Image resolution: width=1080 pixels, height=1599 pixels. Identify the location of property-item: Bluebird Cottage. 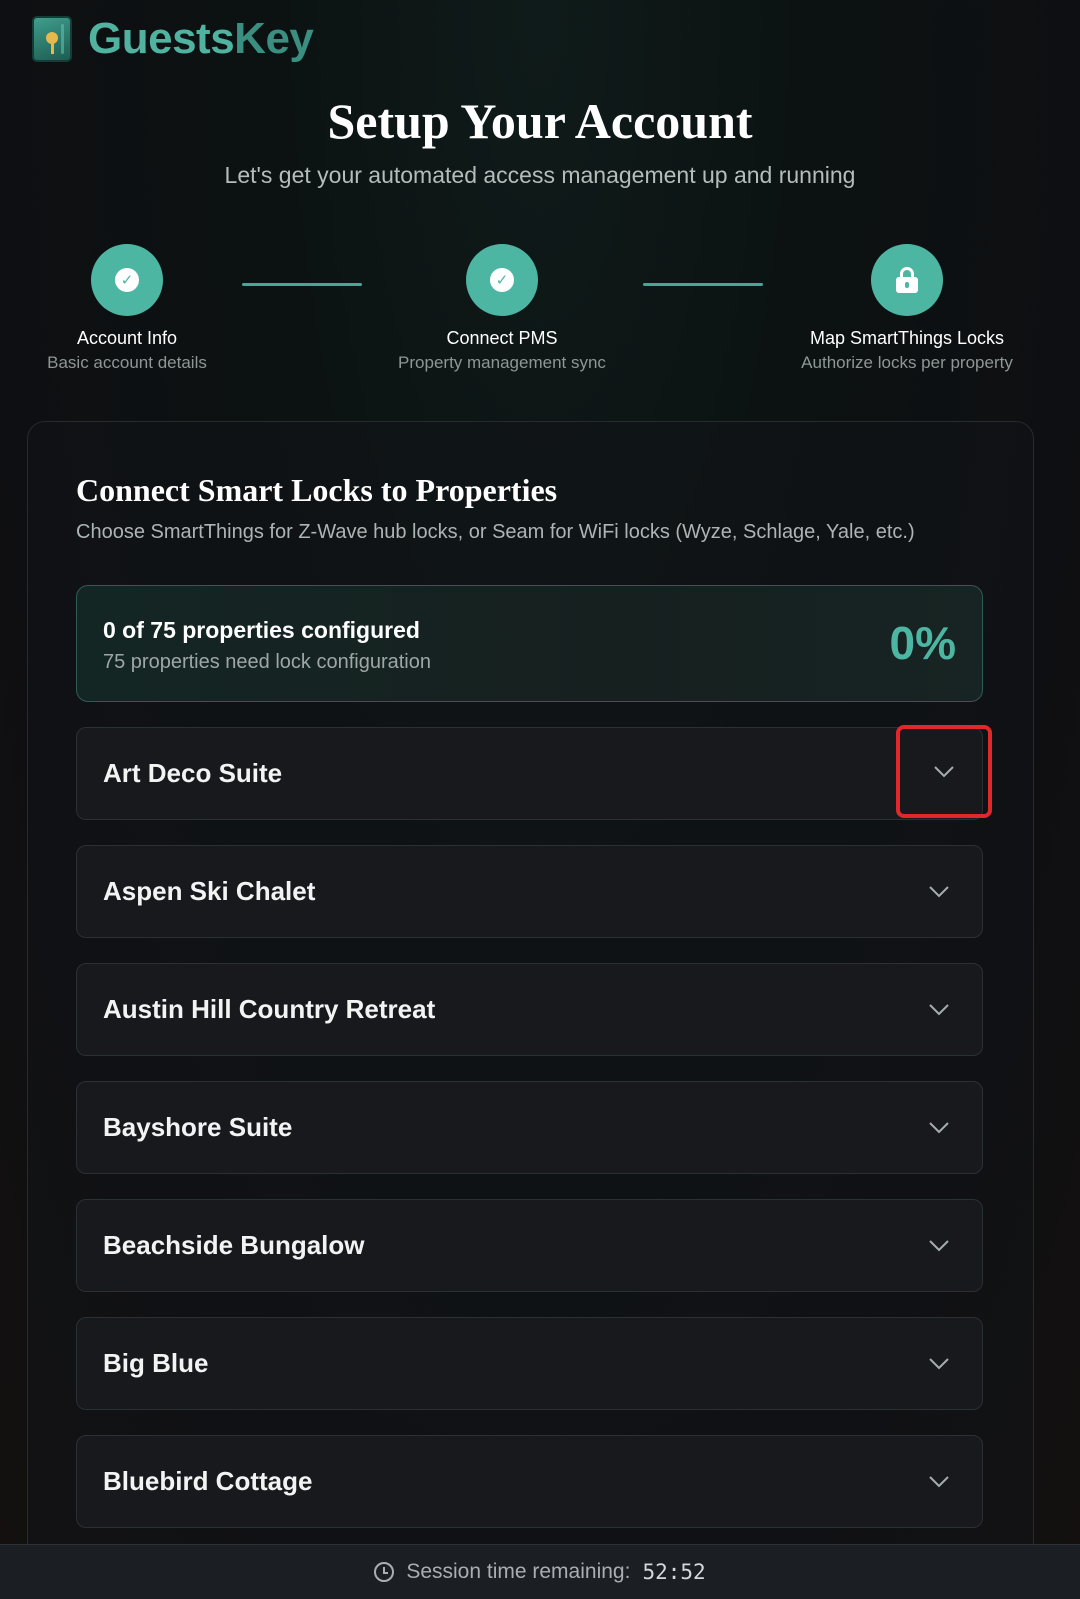
(529, 1481).